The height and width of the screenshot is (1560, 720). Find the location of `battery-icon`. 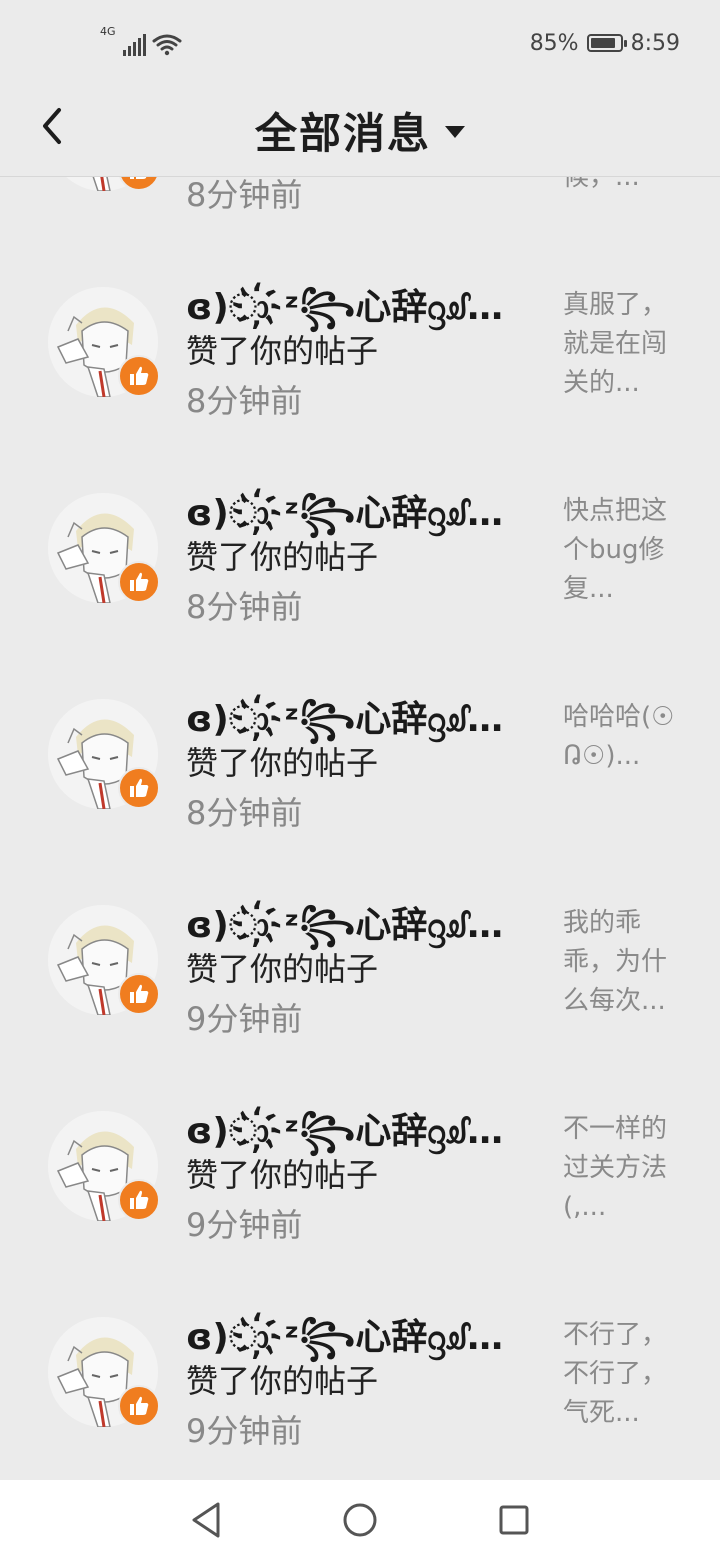

battery-icon is located at coordinates (606, 43).